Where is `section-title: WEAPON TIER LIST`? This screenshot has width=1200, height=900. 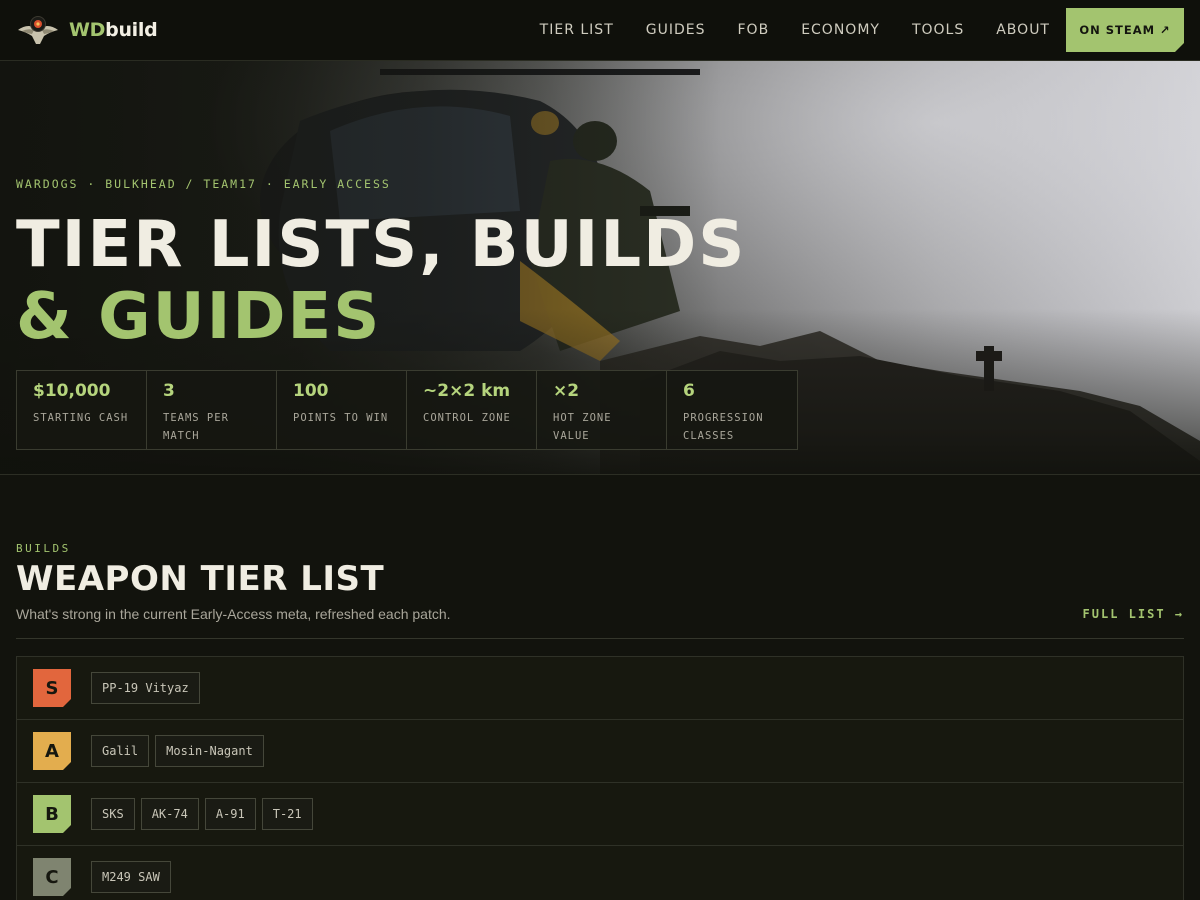
section-title: WEAPON TIER LIST is located at coordinates (200, 579).